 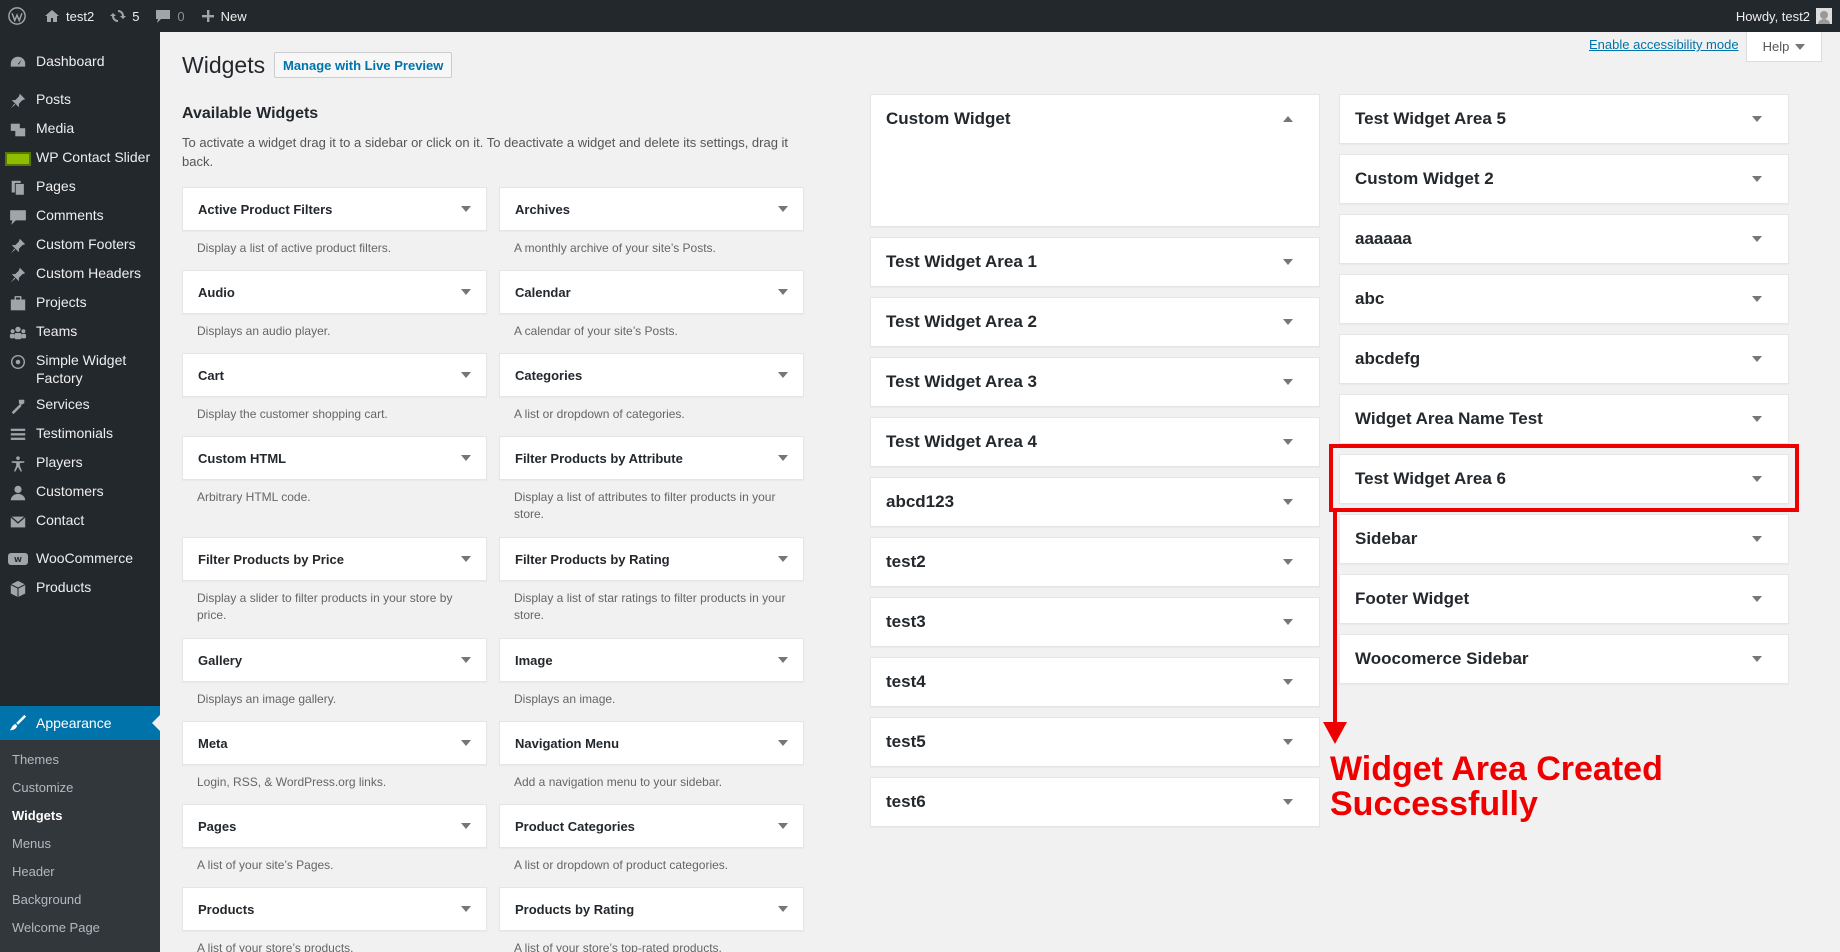 What do you see at coordinates (33, 871) in the screenshot?
I see `submenu-item-header: Header` at bounding box center [33, 871].